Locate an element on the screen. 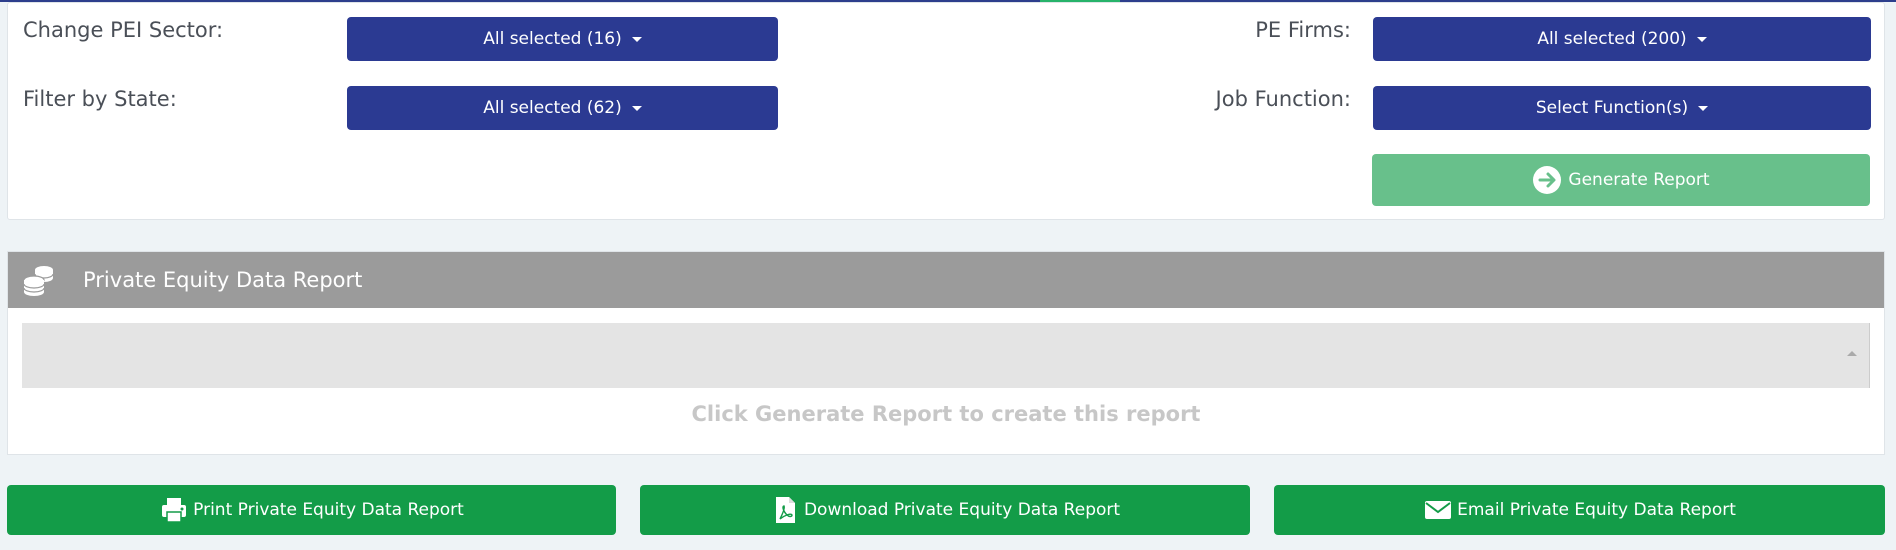 The width and height of the screenshot is (1896, 550). sector-dropdown-label: All selected (16) is located at coordinates (552, 39).